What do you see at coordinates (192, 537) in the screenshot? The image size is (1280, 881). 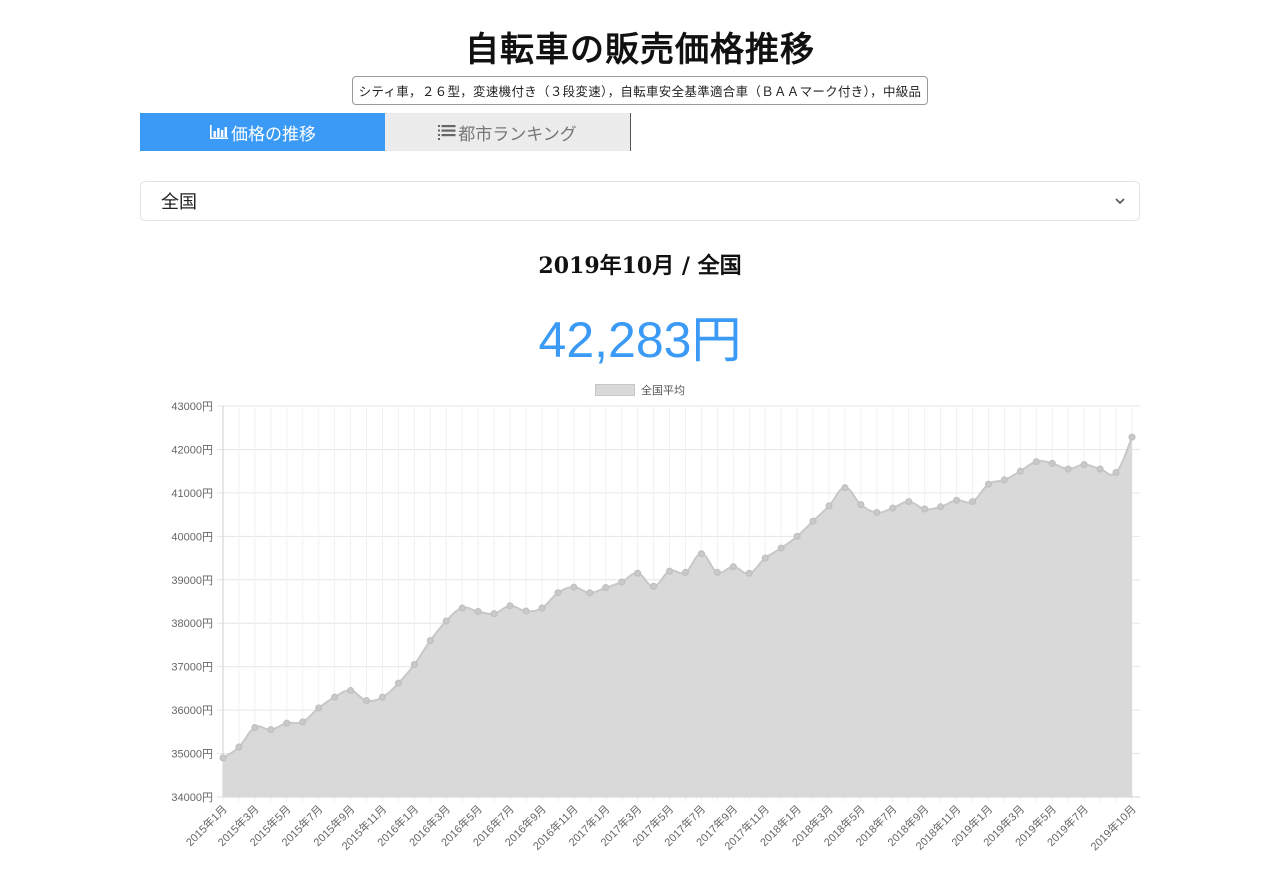 I see `y-tick-label: 40000円` at bounding box center [192, 537].